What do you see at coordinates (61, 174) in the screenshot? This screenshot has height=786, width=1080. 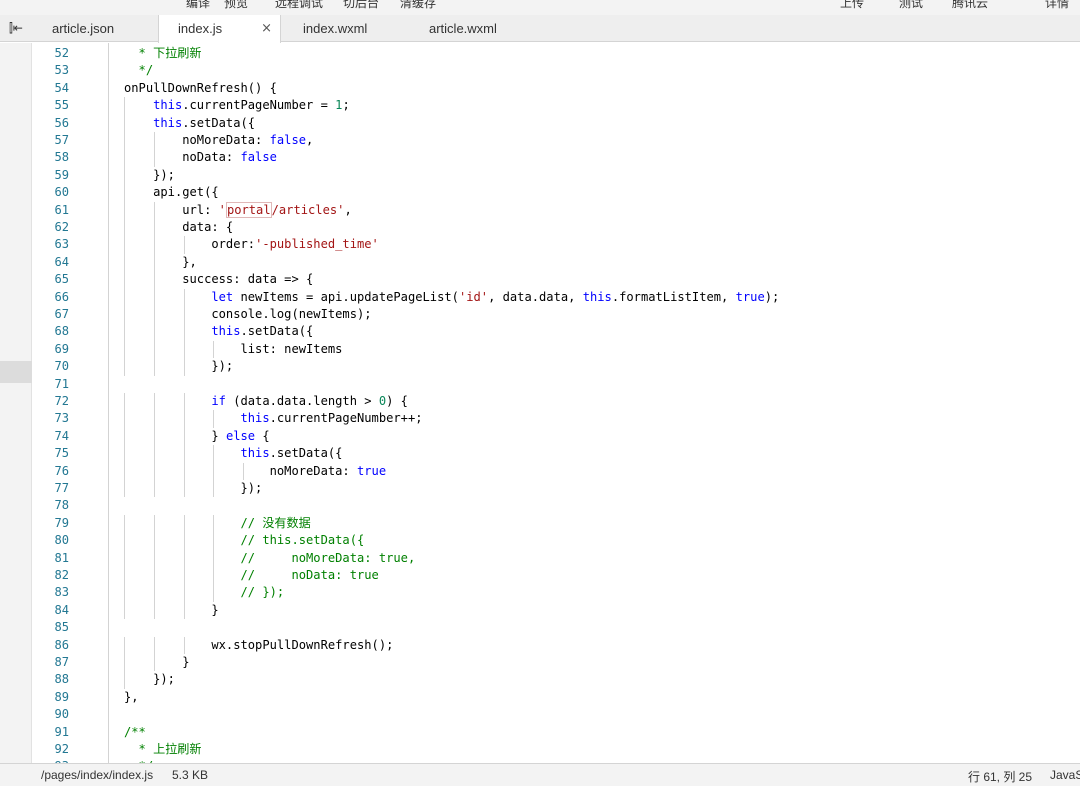 I see `line-number: 59` at bounding box center [61, 174].